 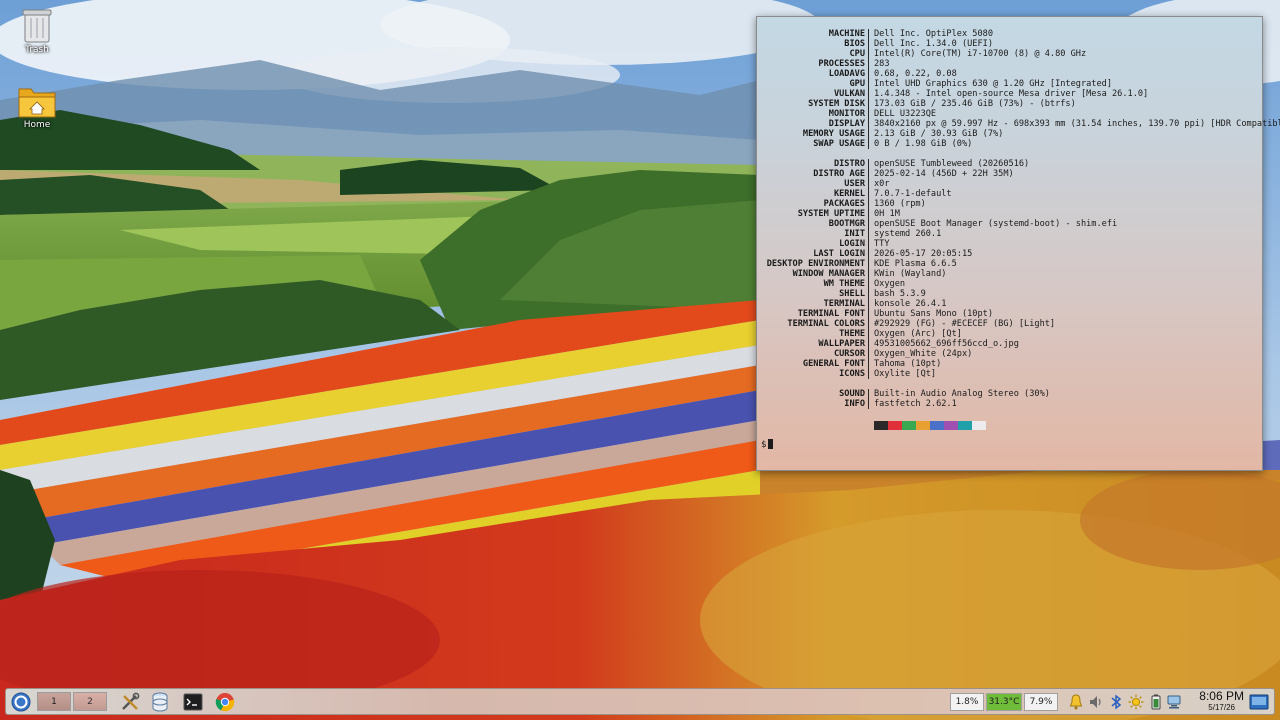 What do you see at coordinates (933, 34) in the screenshot?
I see `info-value: Dell Inc. OptiPlex 5080` at bounding box center [933, 34].